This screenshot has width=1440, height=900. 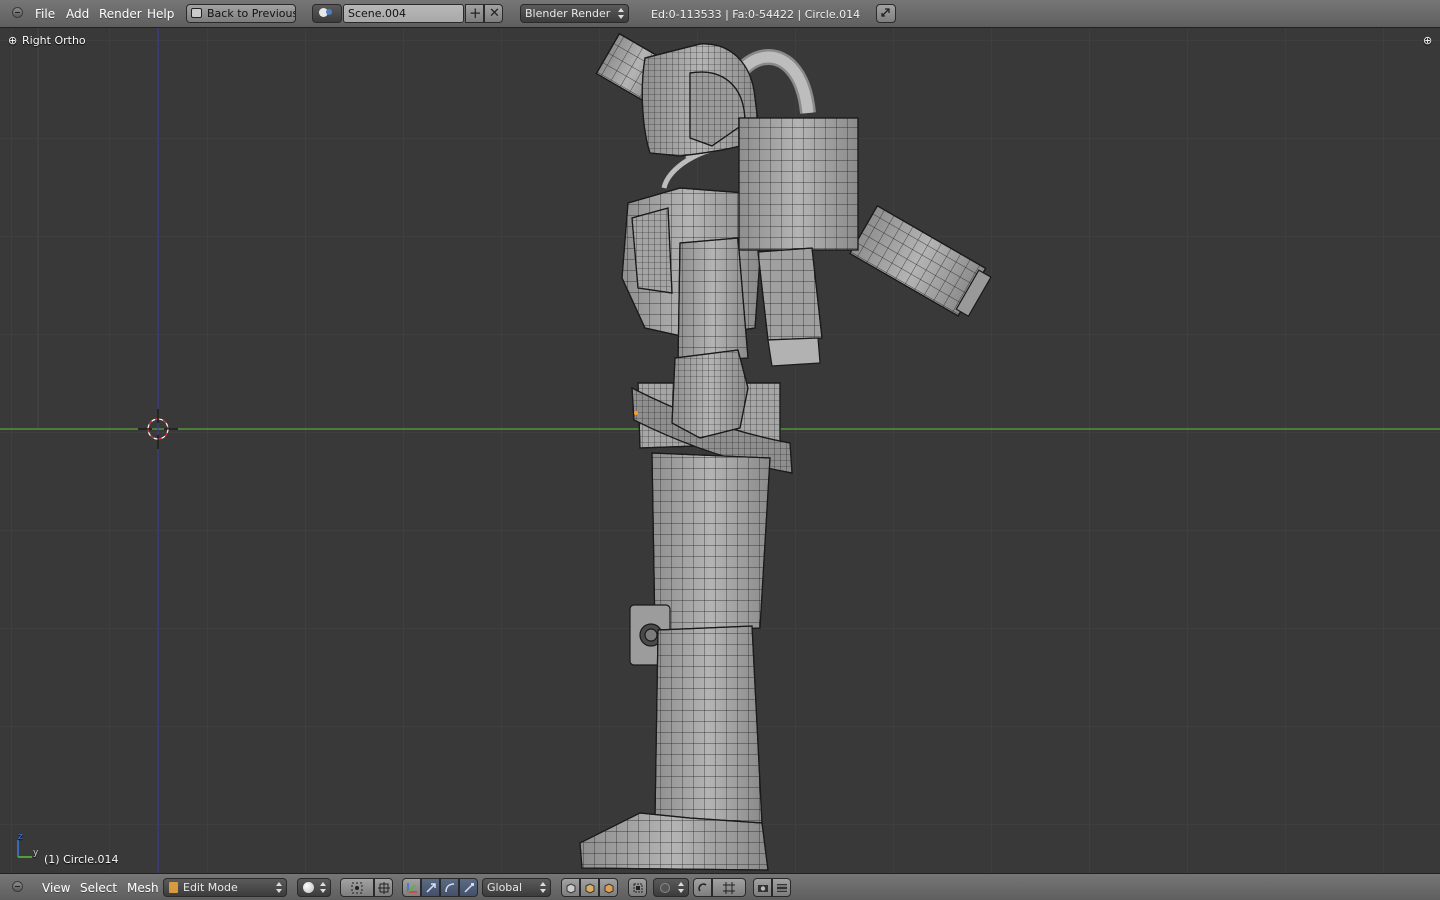 I want to click on mode-dropdown: Edit Mode, so click(x=225, y=887).